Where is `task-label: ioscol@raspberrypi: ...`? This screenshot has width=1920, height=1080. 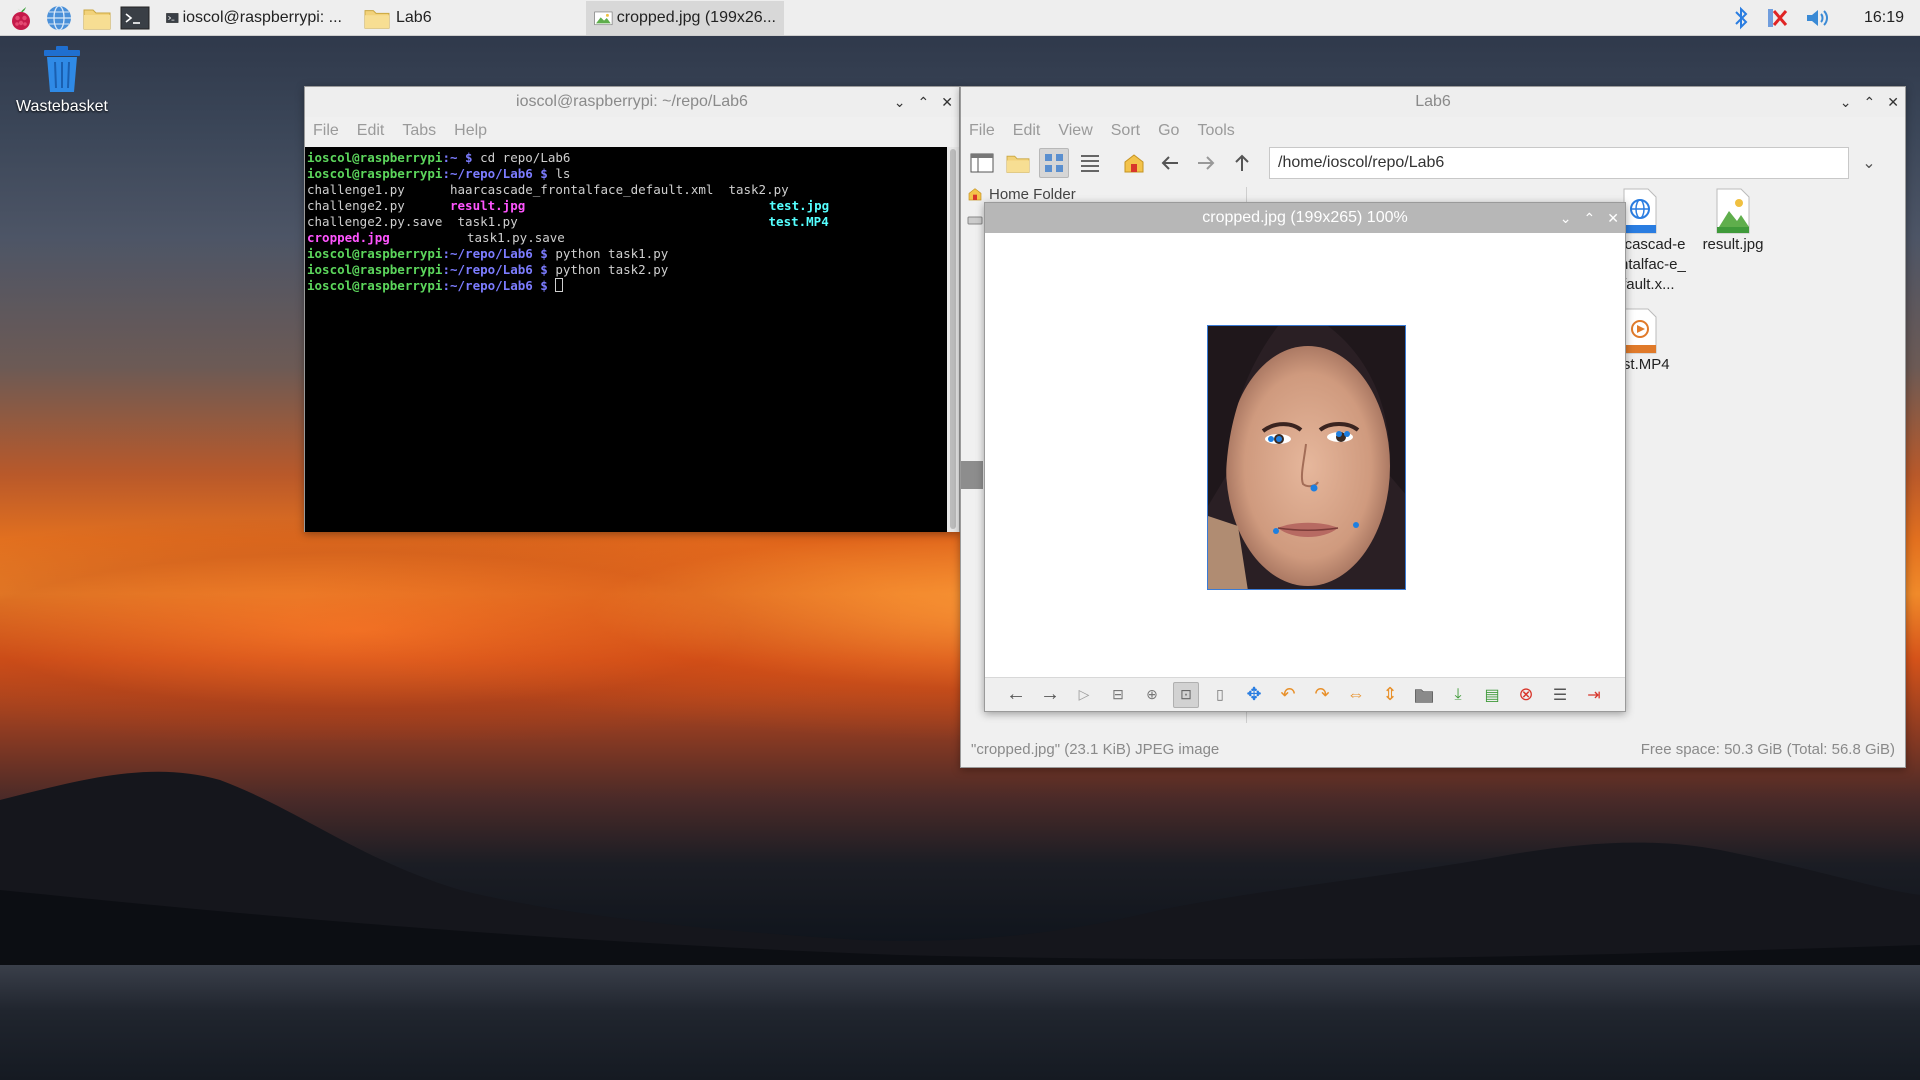
task-label: ioscol@raspberrypi: ... is located at coordinates (262, 17).